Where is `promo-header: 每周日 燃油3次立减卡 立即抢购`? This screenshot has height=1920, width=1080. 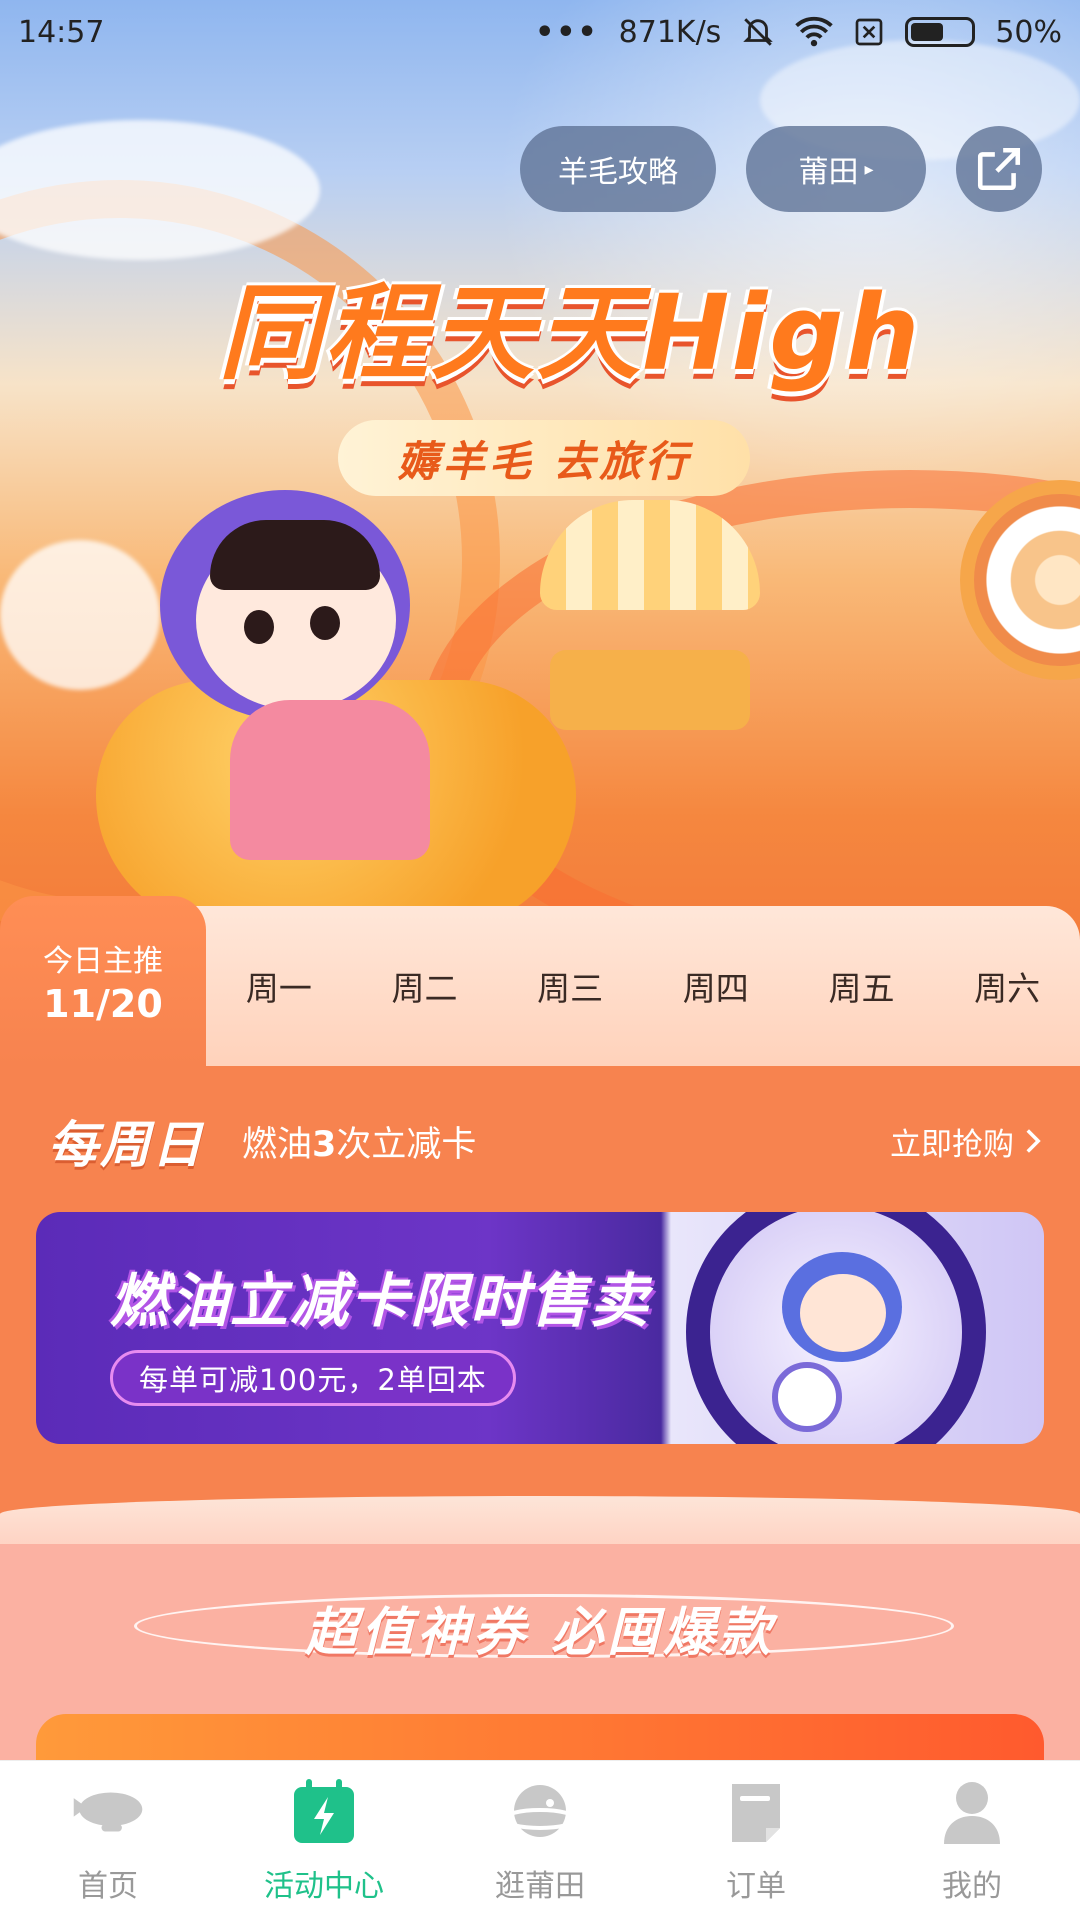
promo-header: 每周日 燃油3次立减卡 立即抢购 is located at coordinates (545, 1141).